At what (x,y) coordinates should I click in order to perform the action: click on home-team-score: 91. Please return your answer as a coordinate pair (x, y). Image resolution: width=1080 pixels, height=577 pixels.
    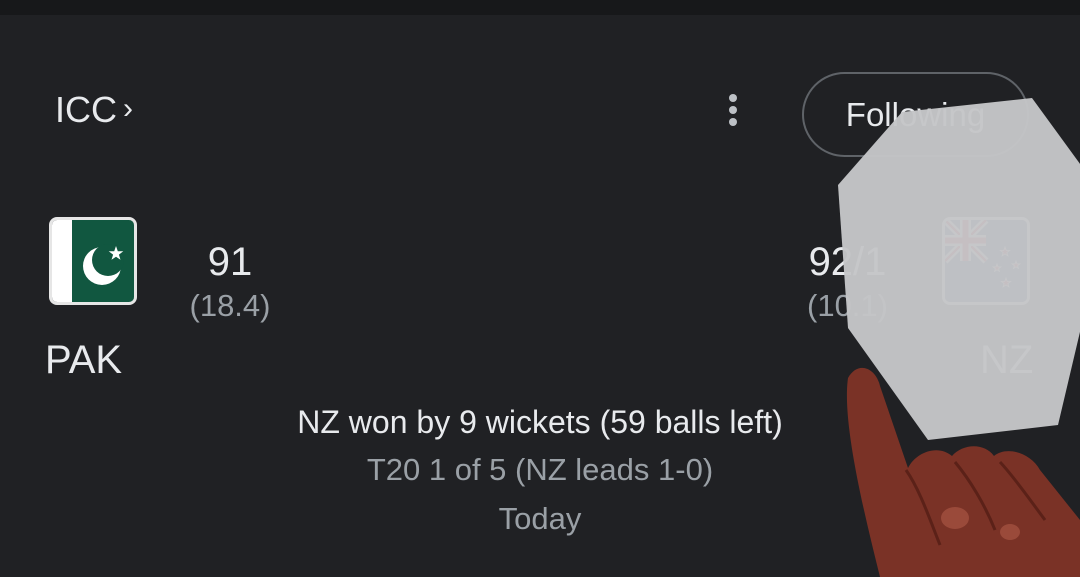
    Looking at the image, I should click on (230, 262).